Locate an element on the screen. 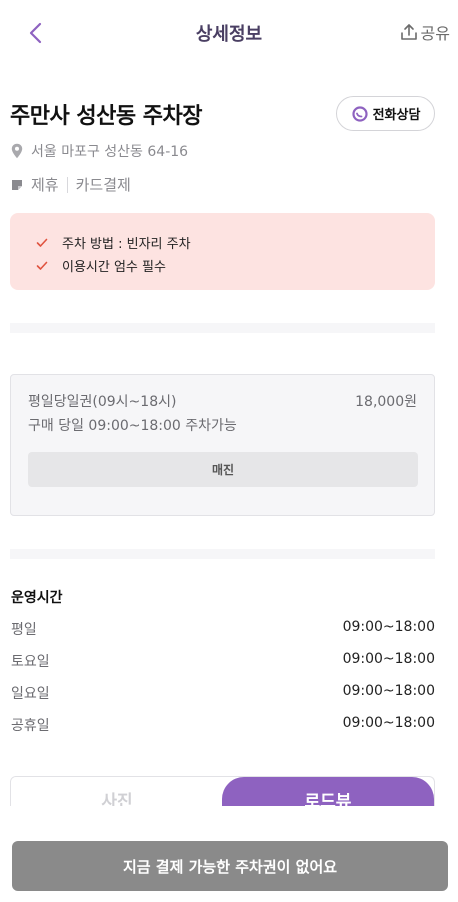 The image size is (458, 902). ticket-description: 구매 당일 09:00~18:00 주차가능 is located at coordinates (132, 426).